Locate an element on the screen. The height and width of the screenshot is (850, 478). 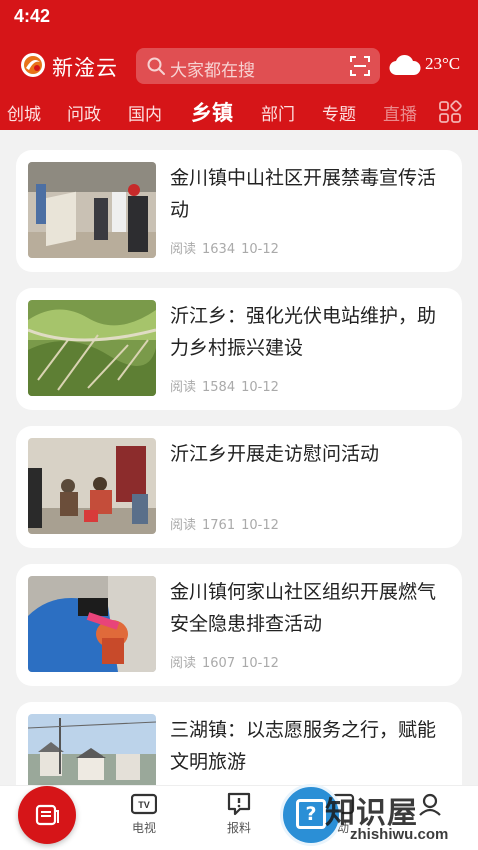
tab-report-label: 报料 is located at coordinates (238, 828).